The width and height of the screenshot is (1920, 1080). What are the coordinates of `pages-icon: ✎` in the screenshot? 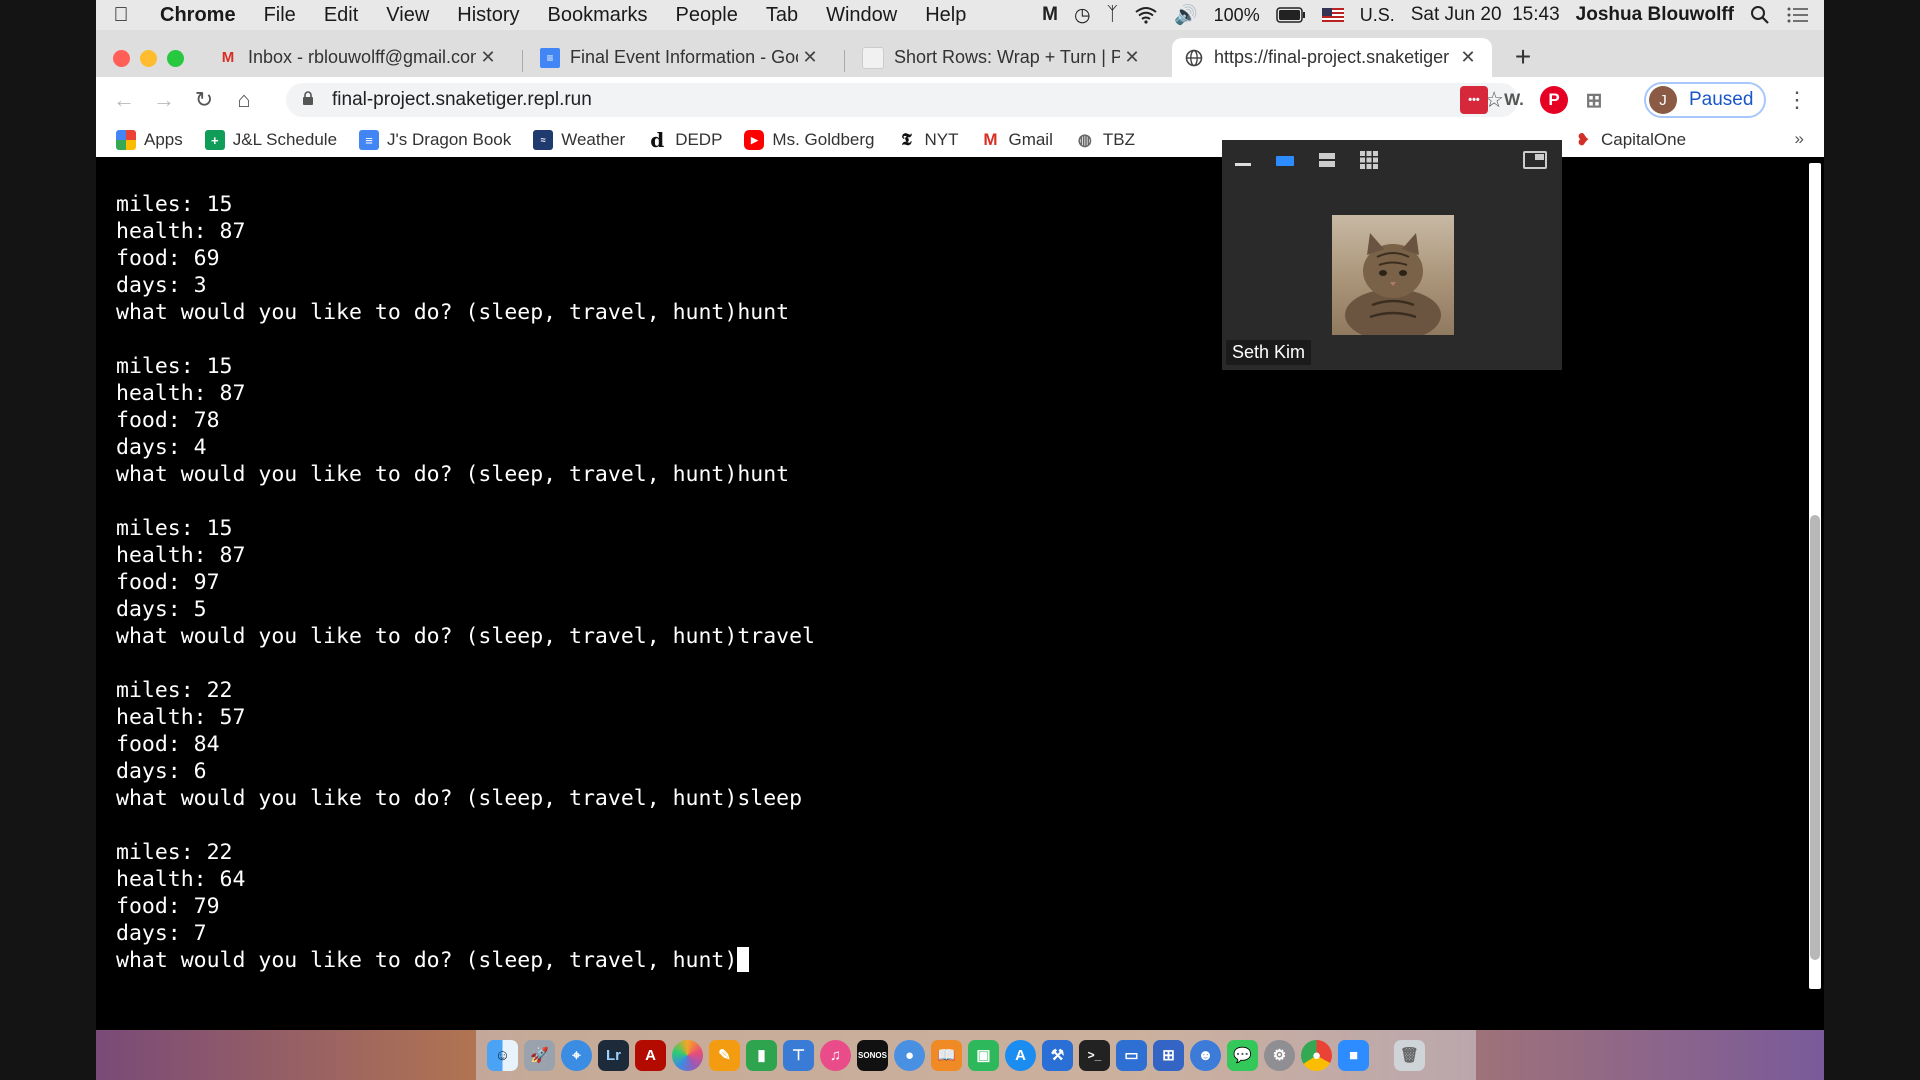 It's located at (724, 1055).